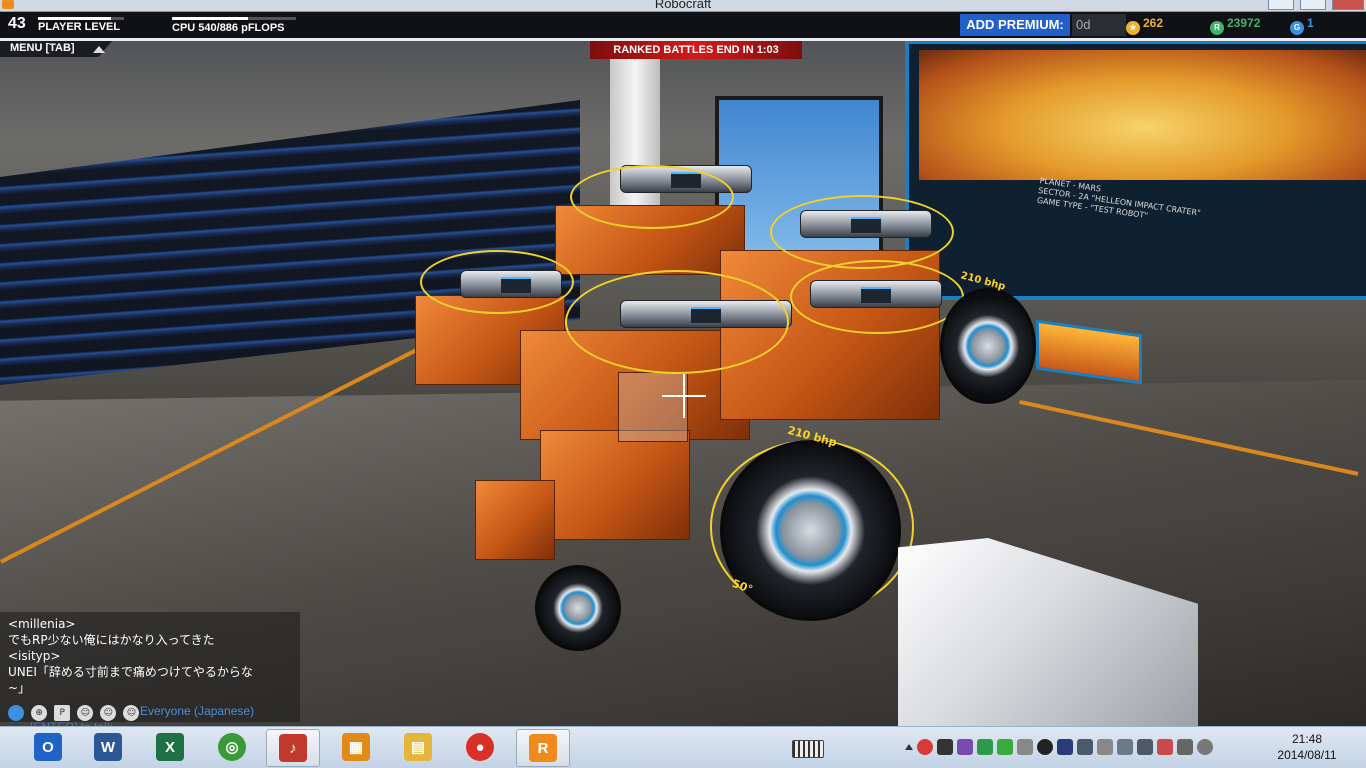  I want to click on media-app-icon: ♪, so click(293, 748).